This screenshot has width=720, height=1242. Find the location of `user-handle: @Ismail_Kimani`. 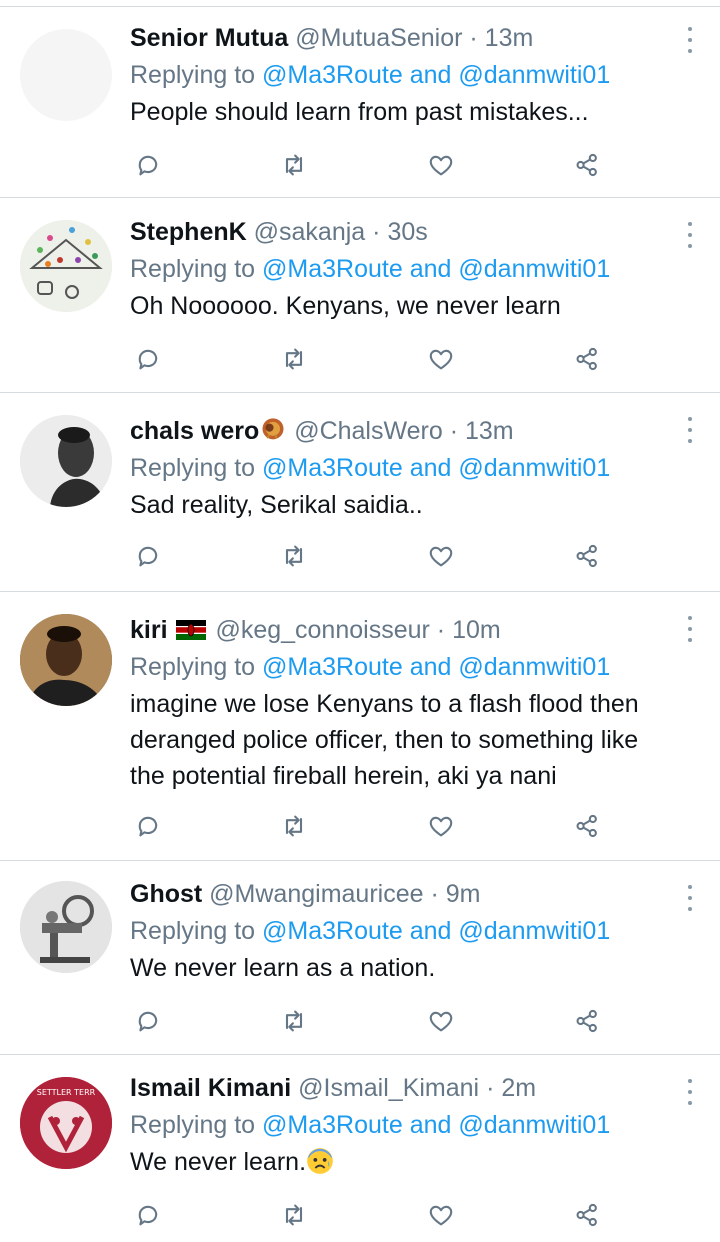

user-handle: @Ismail_Kimani is located at coordinates (388, 1088).